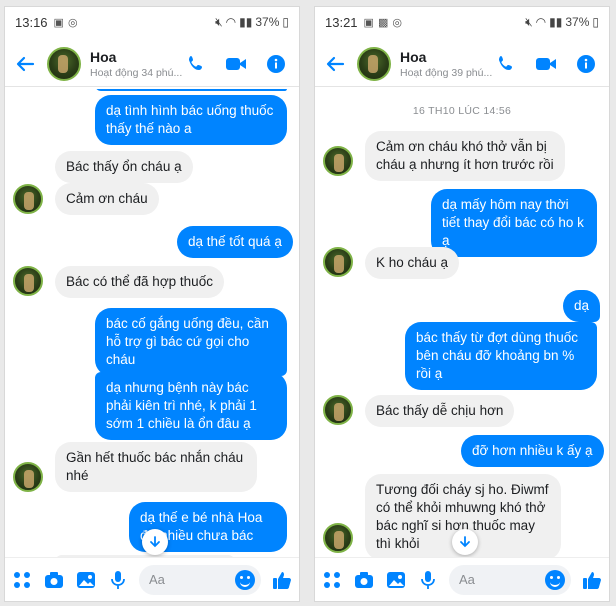 The image size is (616, 606). I want to click on message-bubble-incoming: Cảm ơn cháu, so click(107, 199).